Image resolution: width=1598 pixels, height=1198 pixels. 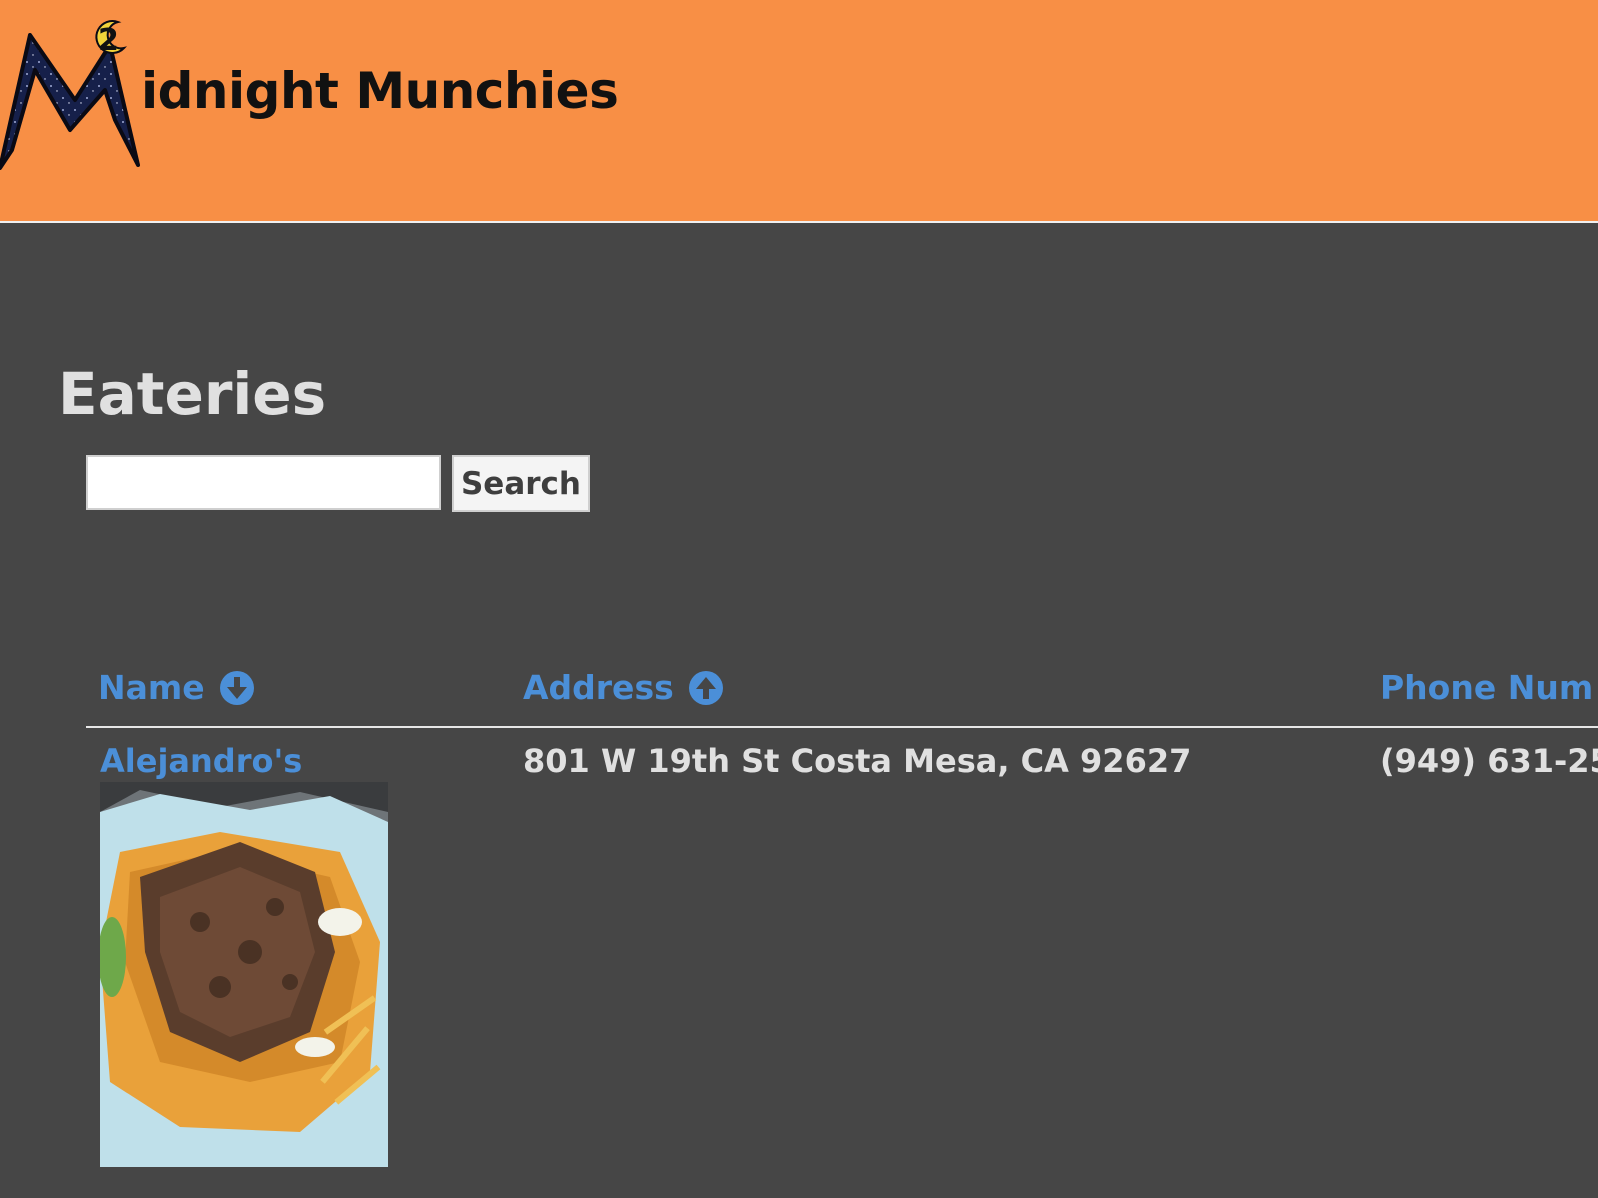 I want to click on column-header-phone: Phone Num, so click(x=1489, y=687).